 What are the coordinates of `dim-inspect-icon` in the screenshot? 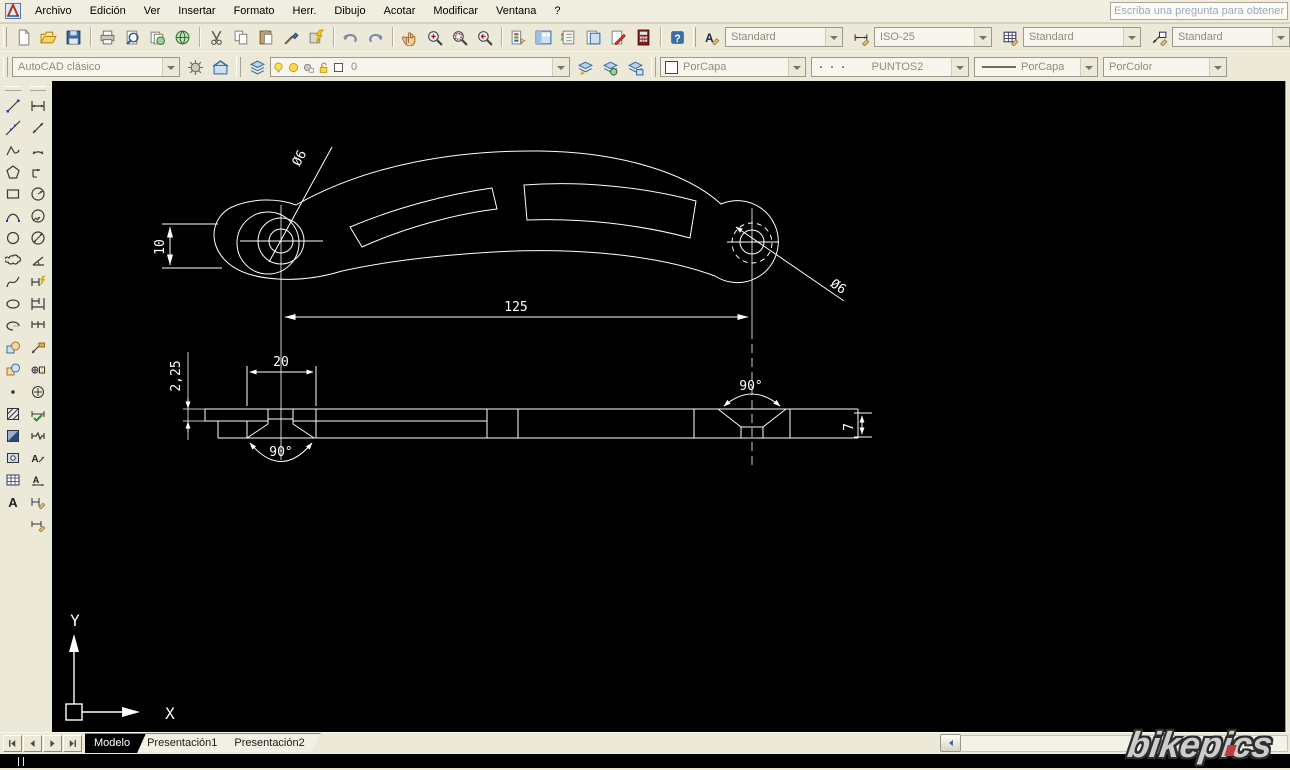 It's located at (38, 414).